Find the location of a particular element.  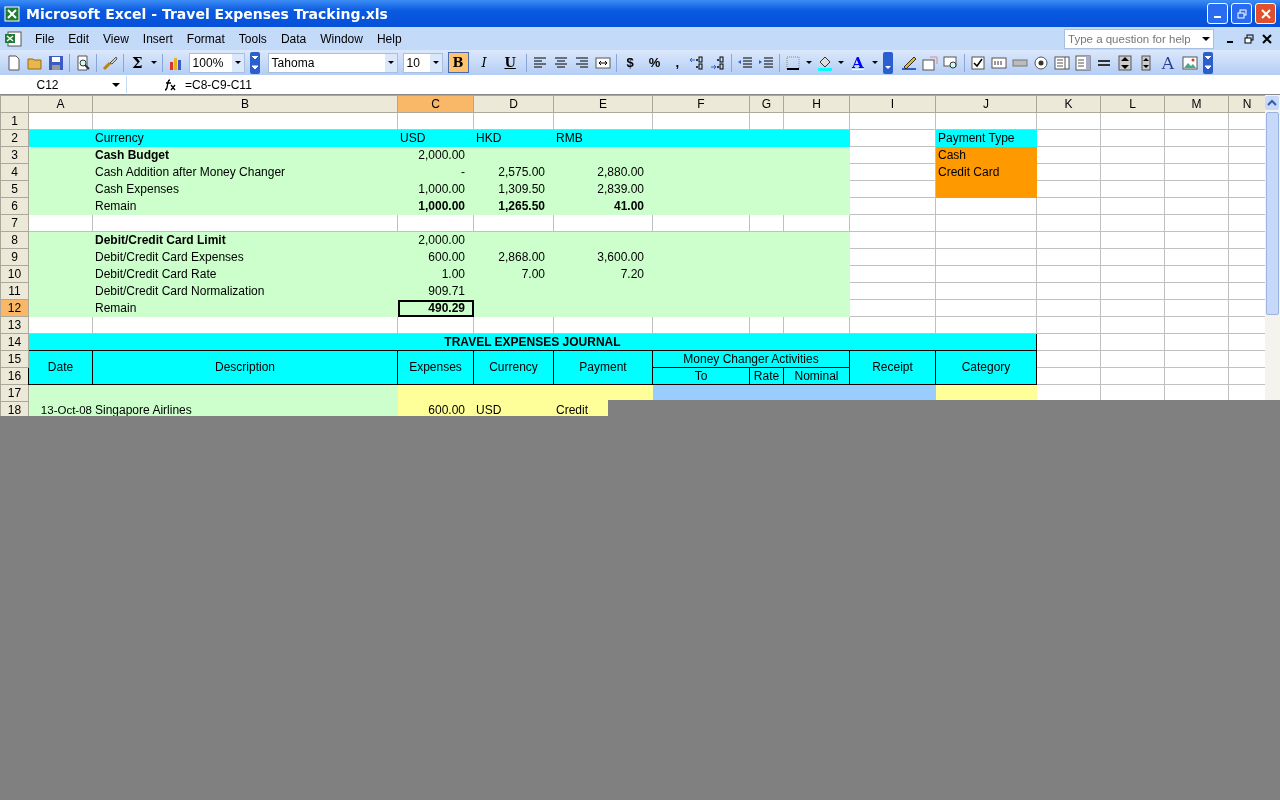

column-header: H is located at coordinates (816, 104).